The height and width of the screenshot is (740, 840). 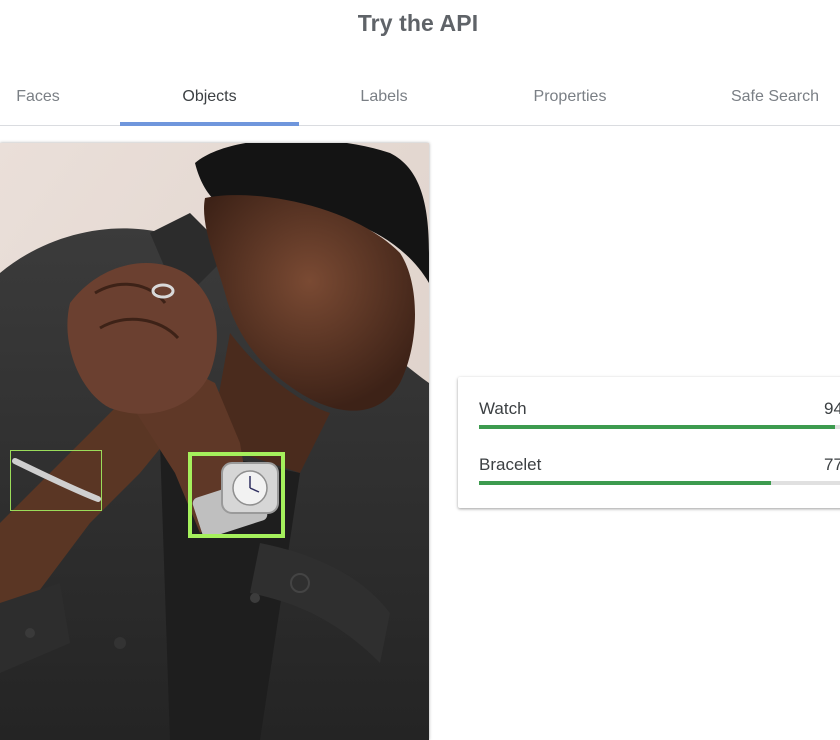 What do you see at coordinates (659, 417) in the screenshot?
I see `result-row-watch: Watch 94` at bounding box center [659, 417].